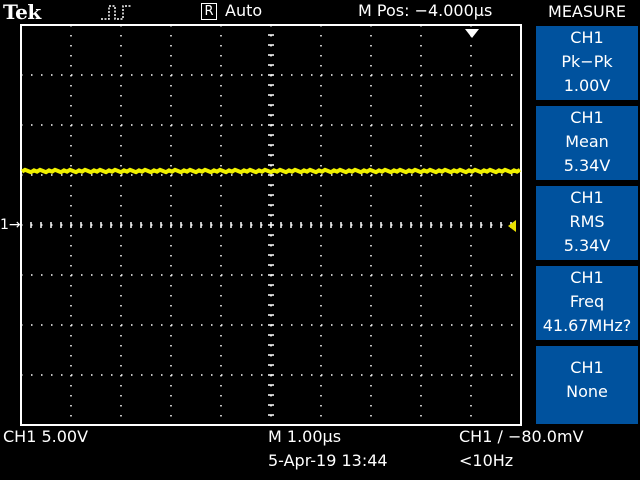  What do you see at coordinates (4, 225) in the screenshot?
I see `channel-marker-label: 1` at bounding box center [4, 225].